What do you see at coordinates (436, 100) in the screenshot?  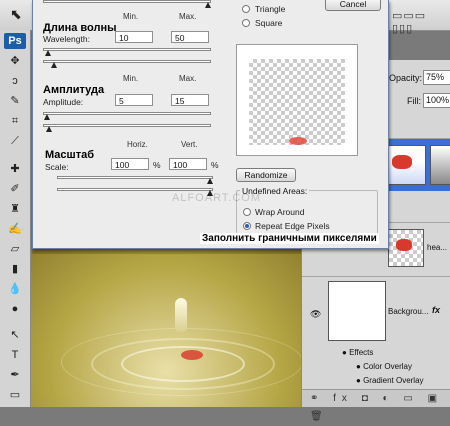 I see `fill-input: 100%` at bounding box center [436, 100].